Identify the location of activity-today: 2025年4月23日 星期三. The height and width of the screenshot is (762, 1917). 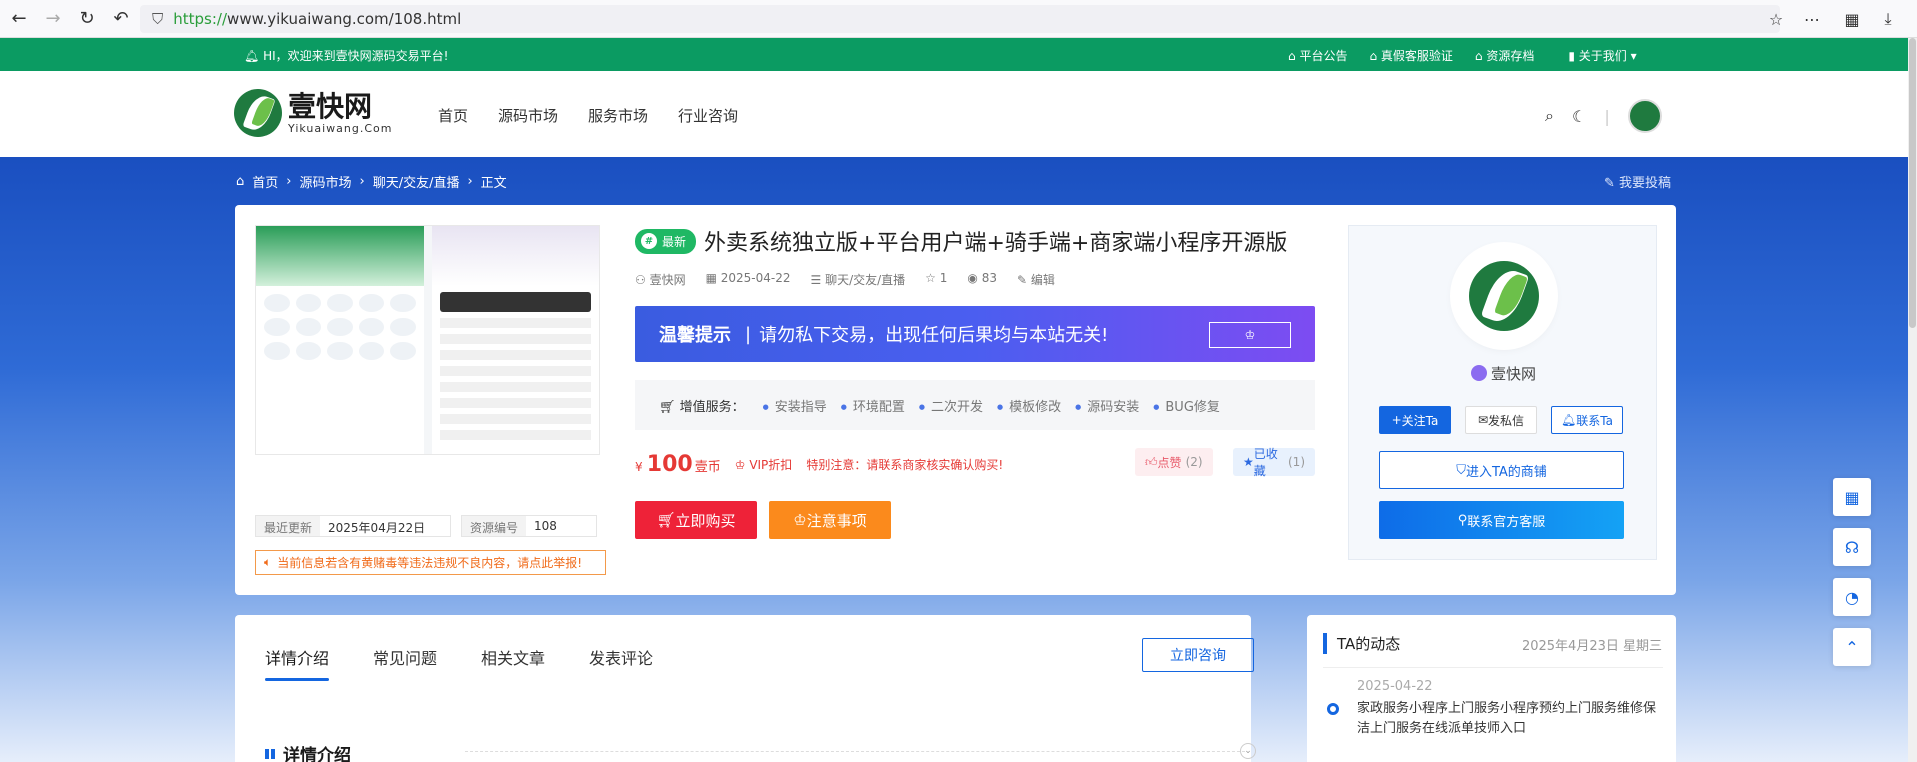
(1591, 646).